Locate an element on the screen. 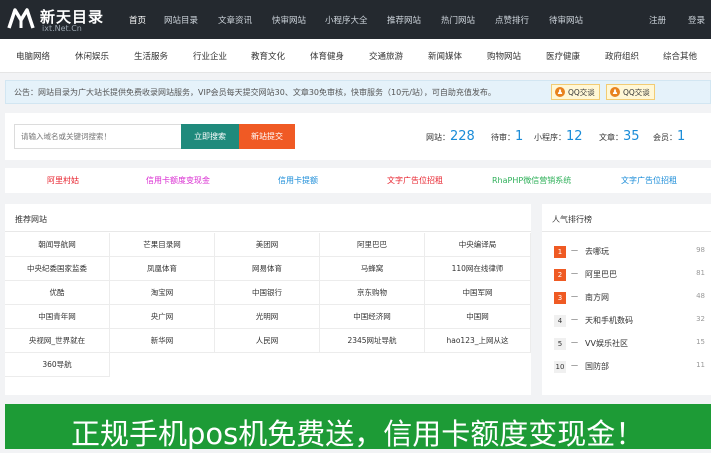 This screenshot has height=453, width=711. category-news: 新闻媒体 is located at coordinates (445, 56).